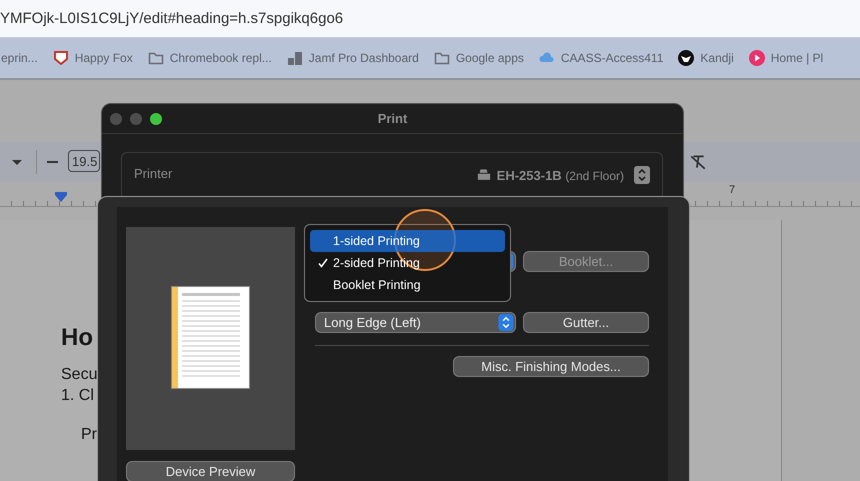 Image resolution: width=860 pixels, height=481 pixels. What do you see at coordinates (352, 58) in the screenshot?
I see `bookmark: Jamf Pro Dashboard` at bounding box center [352, 58].